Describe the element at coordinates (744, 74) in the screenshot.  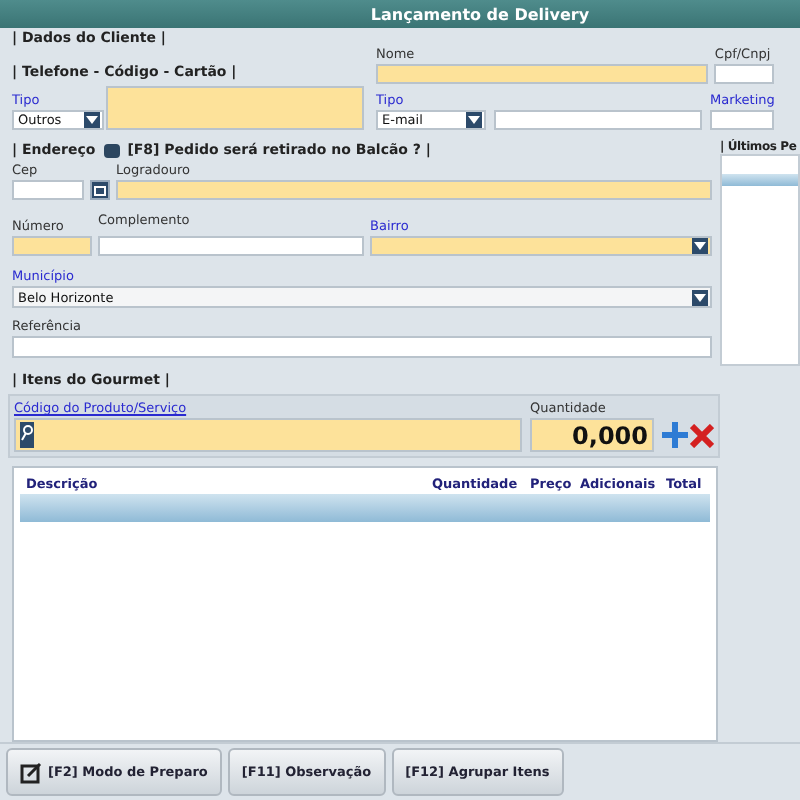
I see `cpf-field` at that location.